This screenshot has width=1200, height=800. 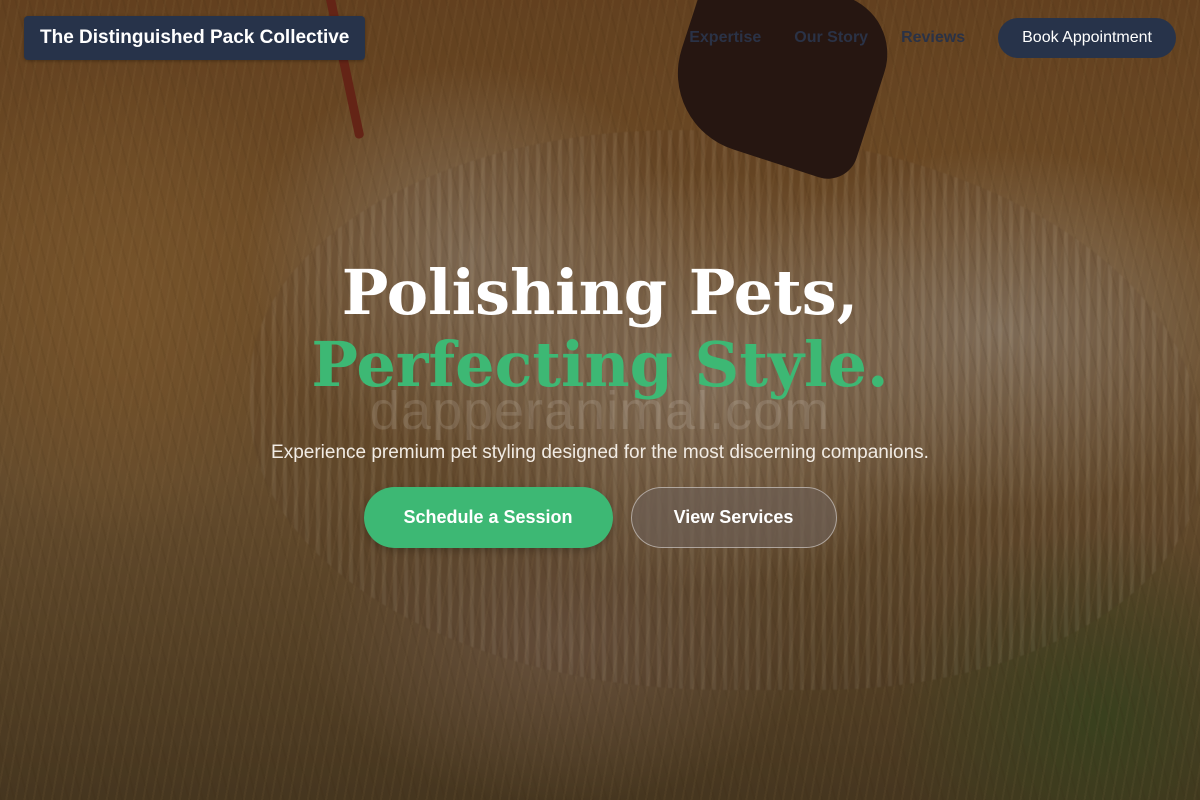 What do you see at coordinates (725, 38) in the screenshot?
I see `nav-link-expertise: Expertise` at bounding box center [725, 38].